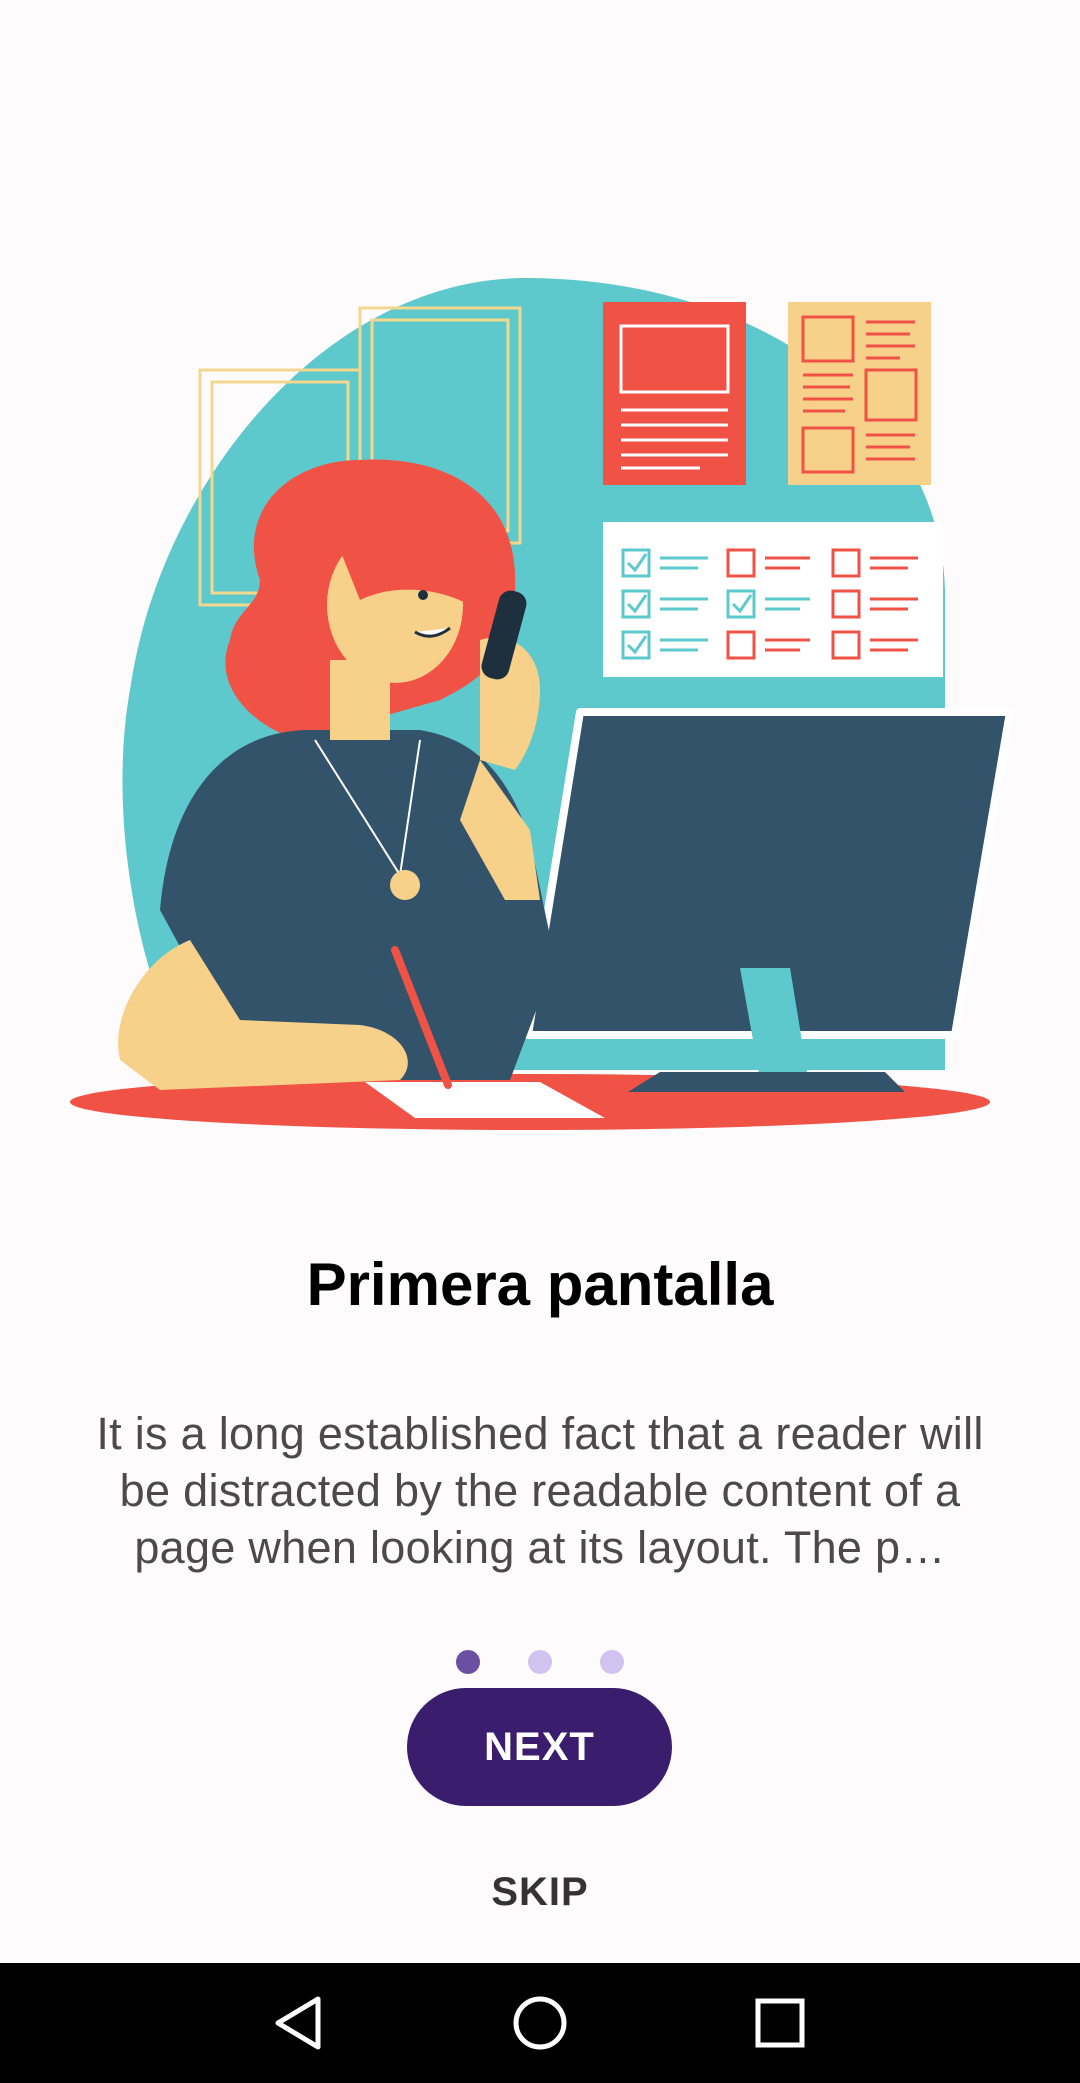 This screenshot has height=2083, width=1080. Describe the element at coordinates (540, 1284) in the screenshot. I see `page-title: Primera pantalla` at that location.